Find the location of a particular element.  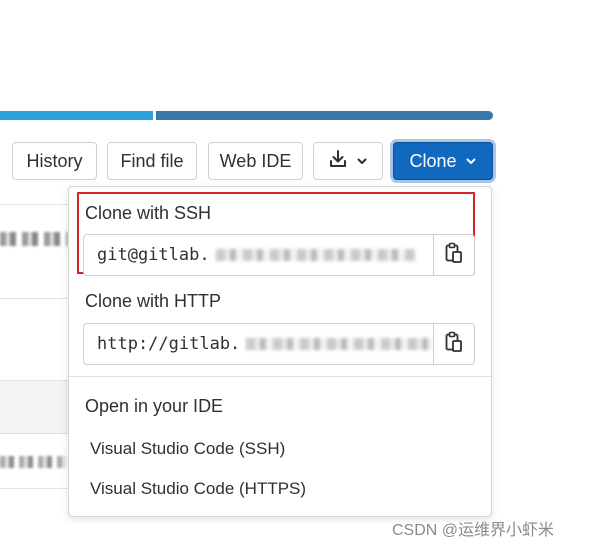

http-url-prefix: http://gitlab. is located at coordinates (169, 344).